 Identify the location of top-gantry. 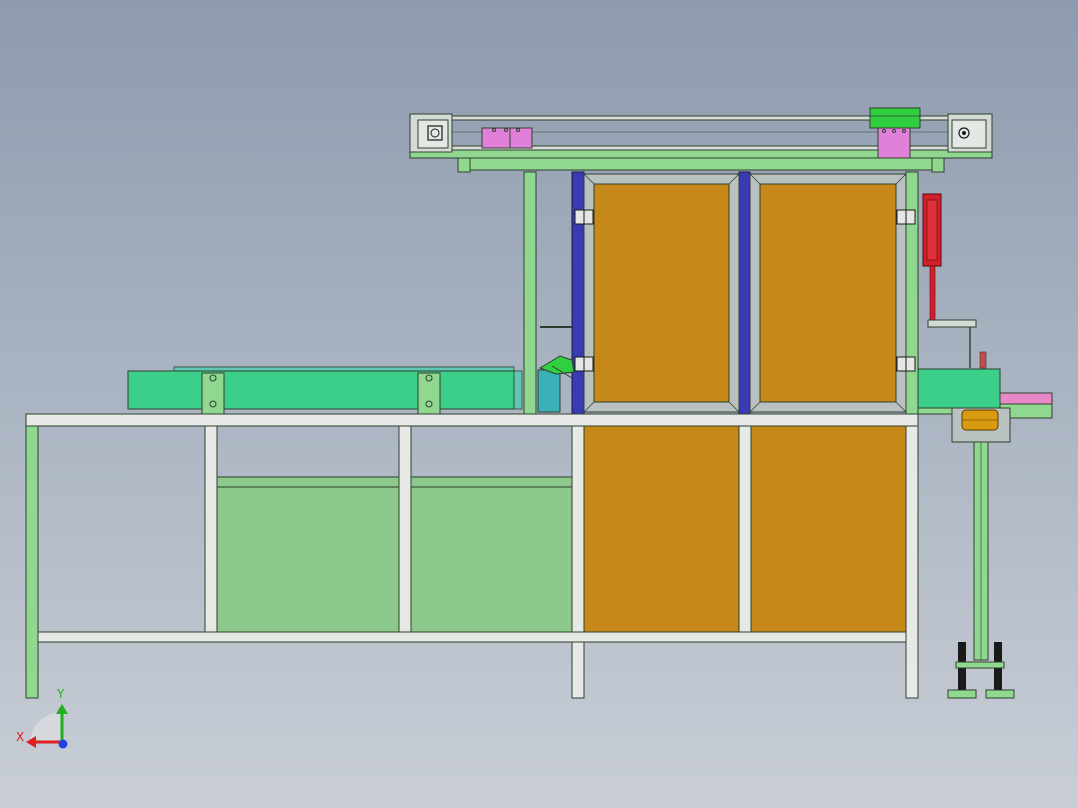
(701, 140).